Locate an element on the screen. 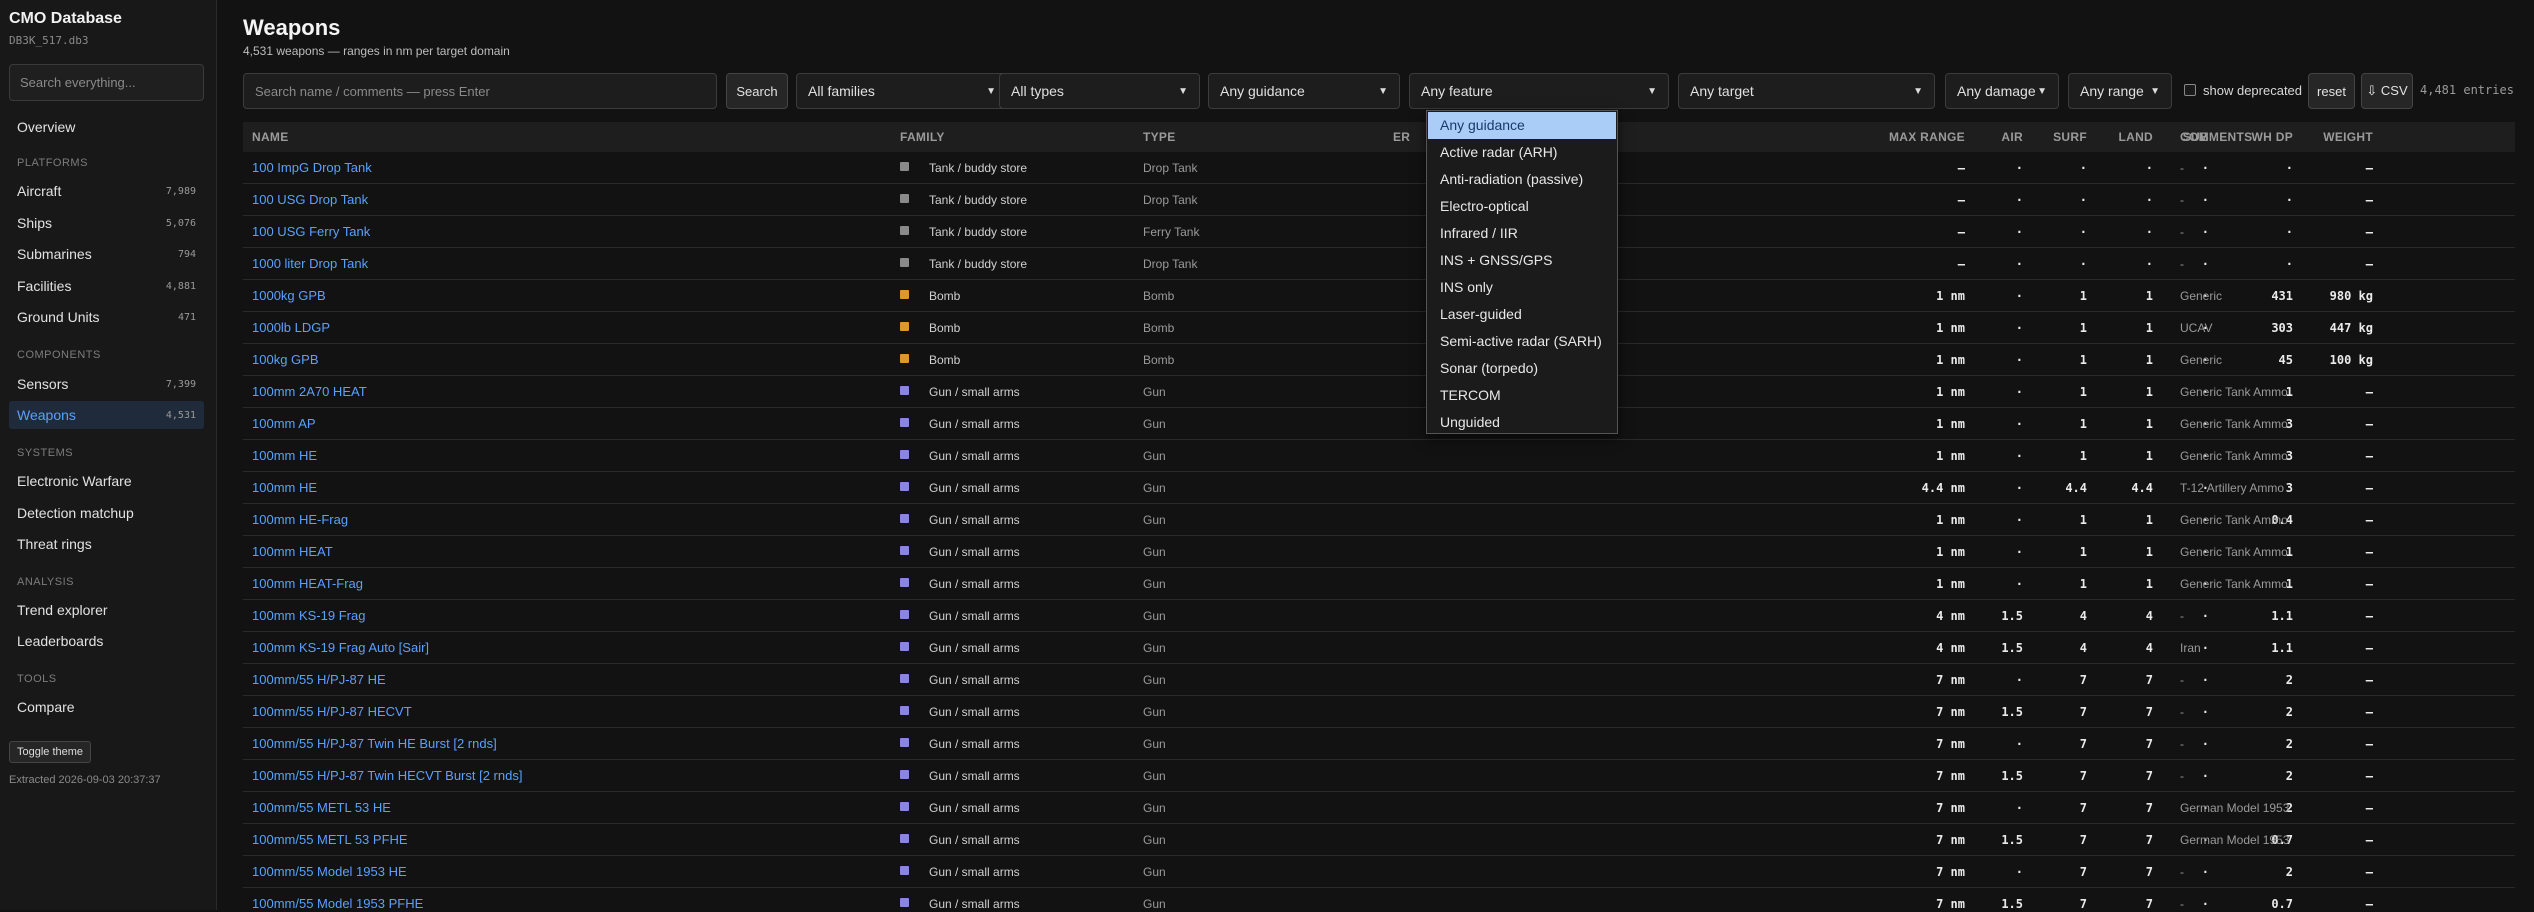  row-air: 1.5 is located at coordinates (2012, 776).